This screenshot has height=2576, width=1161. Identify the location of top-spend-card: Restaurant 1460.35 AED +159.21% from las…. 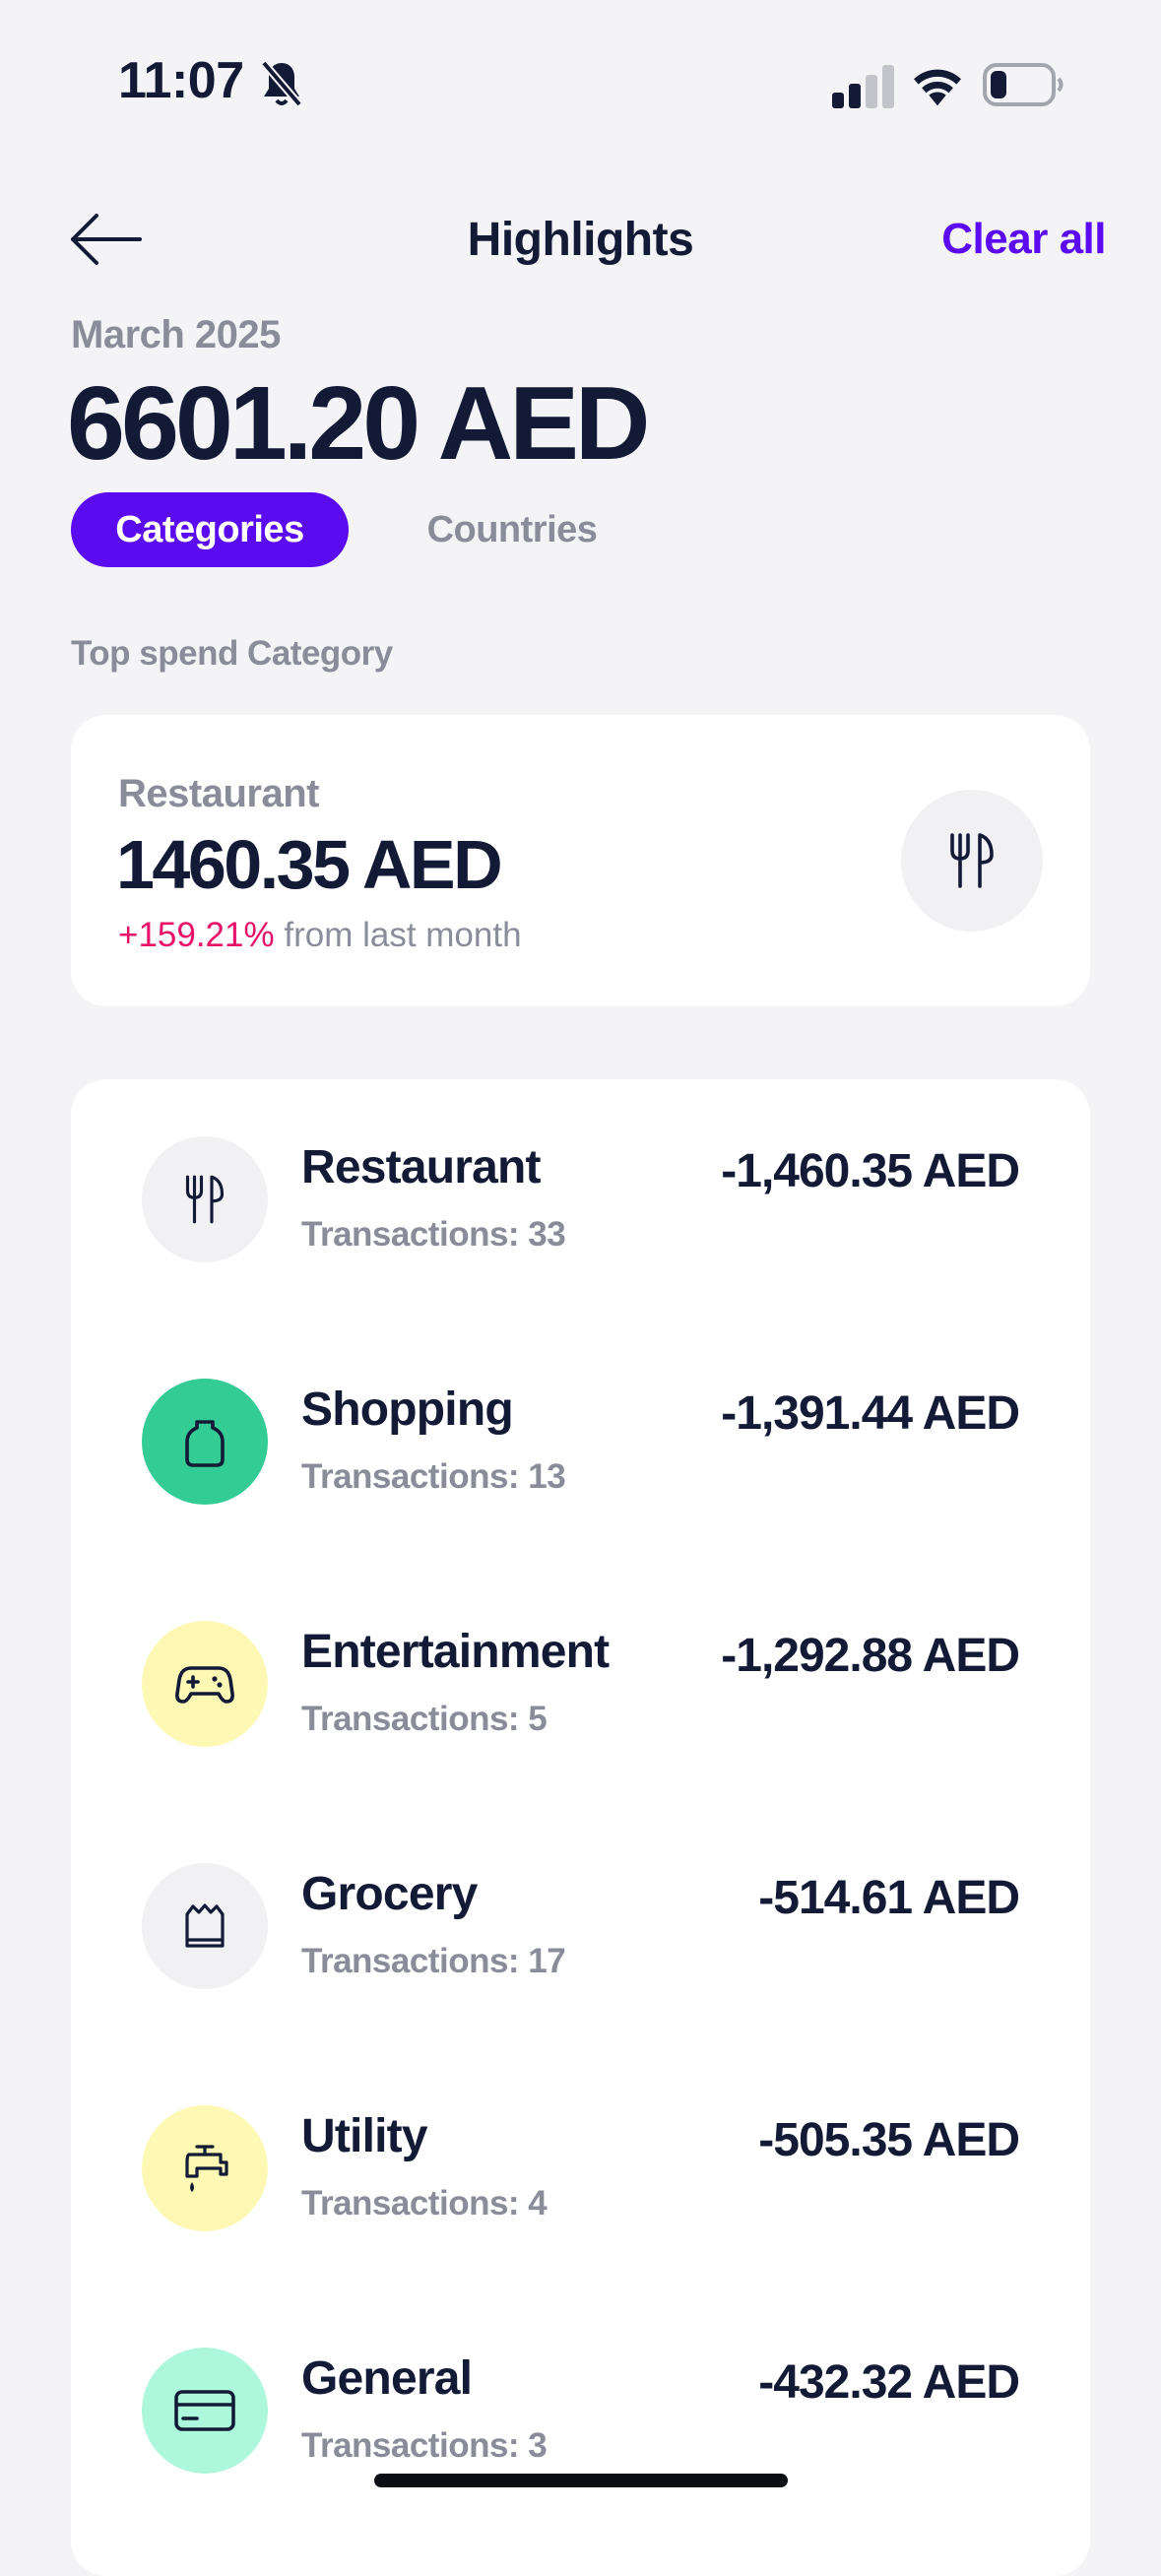
(580, 860).